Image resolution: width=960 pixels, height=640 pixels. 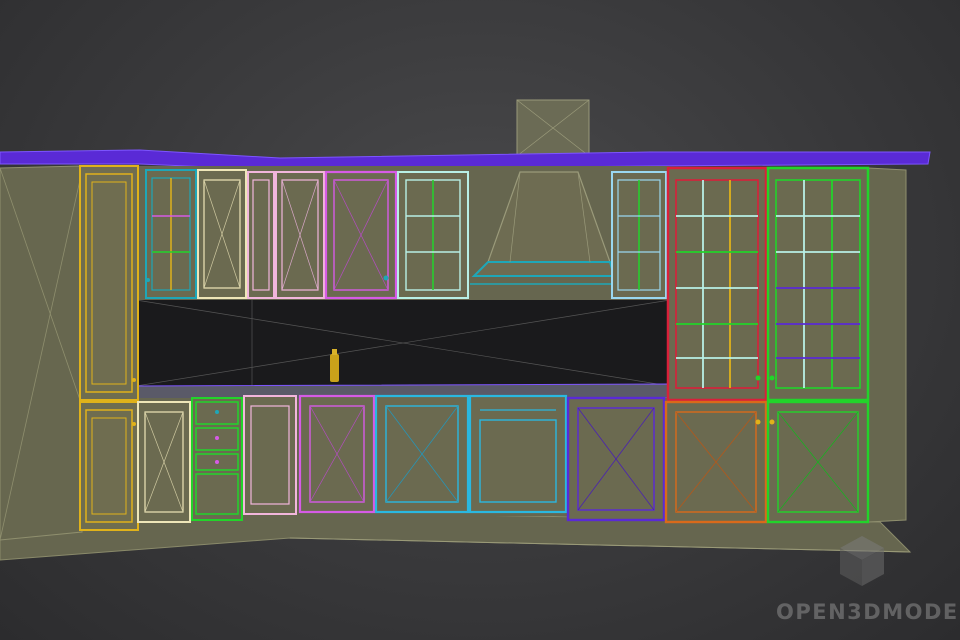 What do you see at coordinates (422, 454) in the screenshot?
I see `base-cabinet-cyan` at bounding box center [422, 454].